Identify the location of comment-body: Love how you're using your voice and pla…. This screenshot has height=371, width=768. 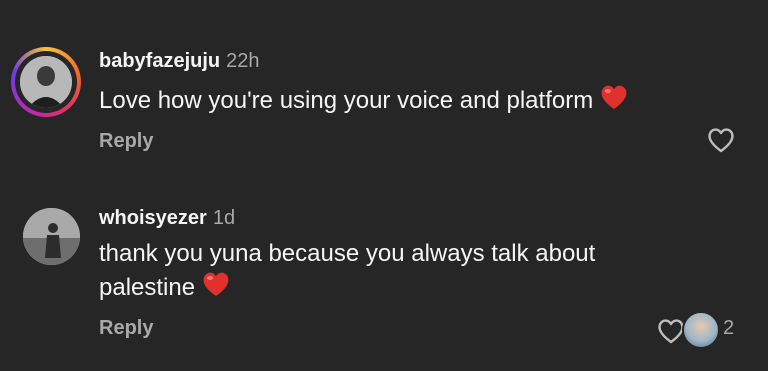
(346, 100).